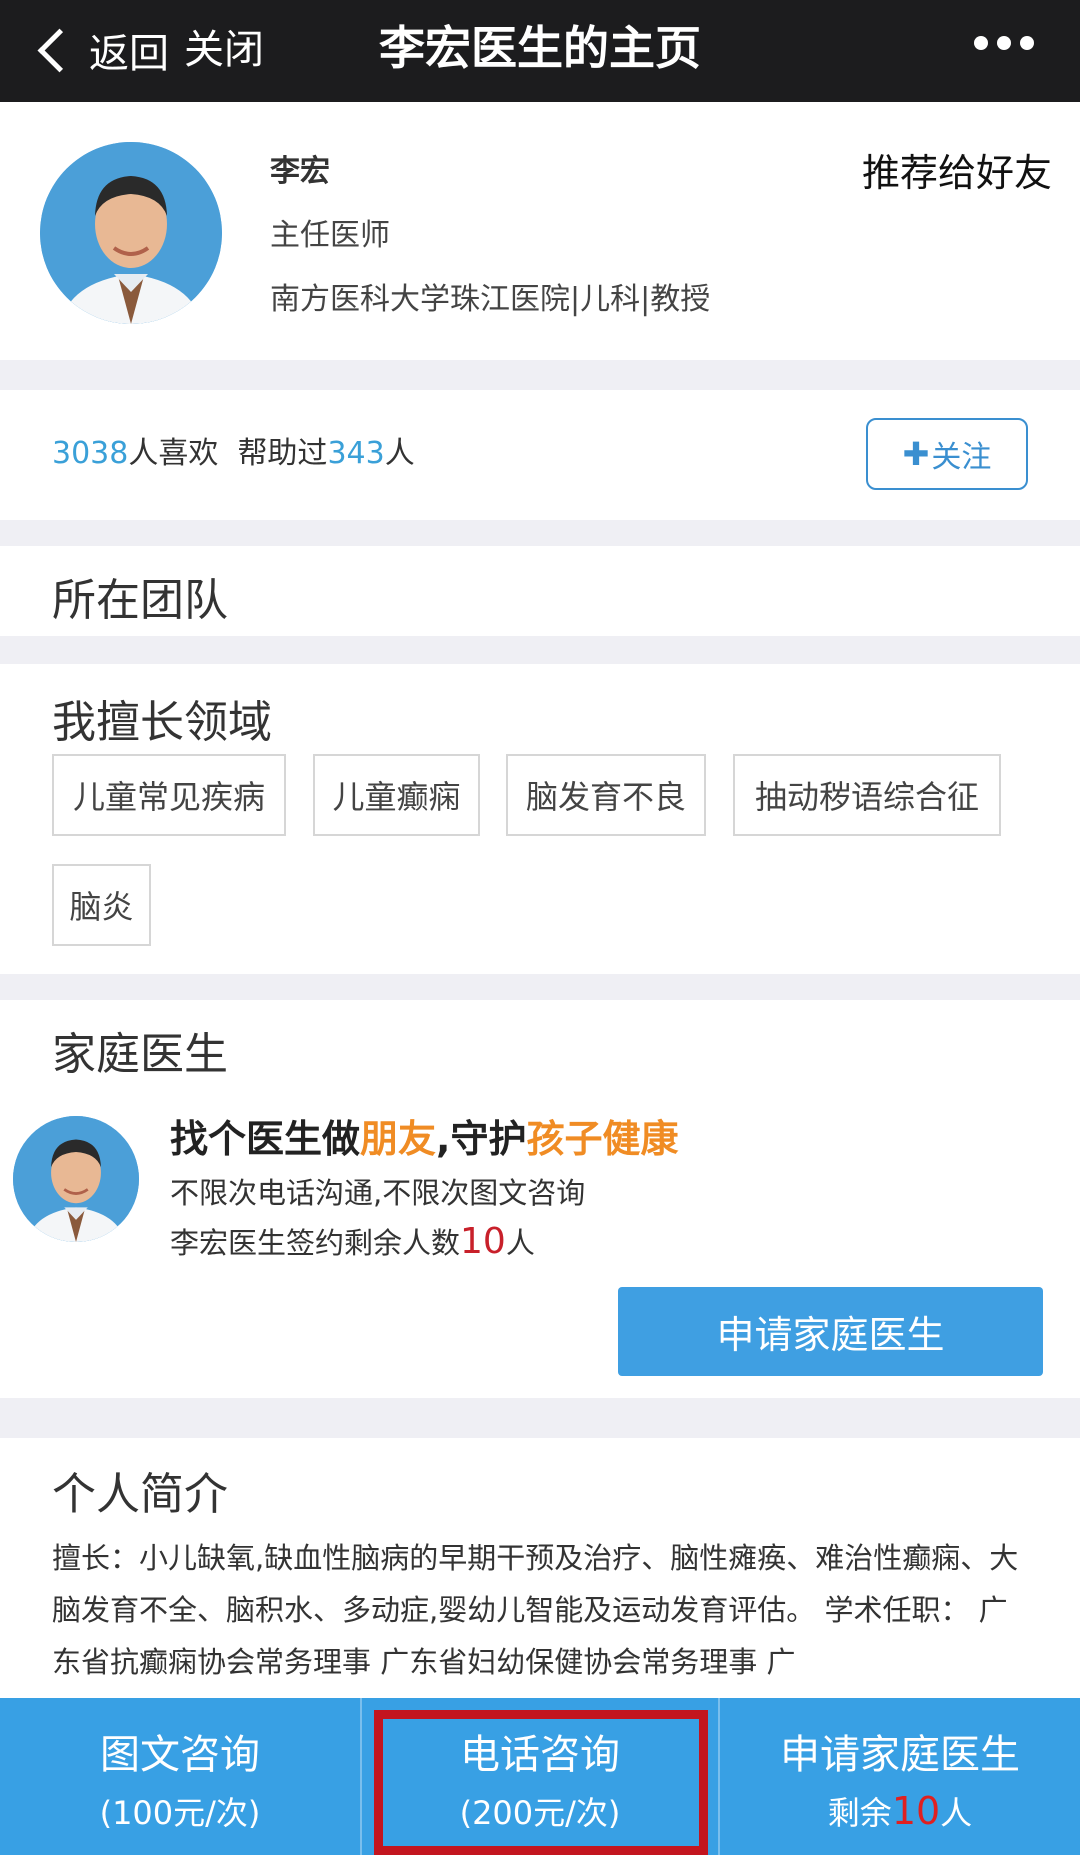 This screenshot has height=1858, width=1080. Describe the element at coordinates (830, 1331) in the screenshot. I see `apply-family-doctor-button: 申请家庭医生` at that location.